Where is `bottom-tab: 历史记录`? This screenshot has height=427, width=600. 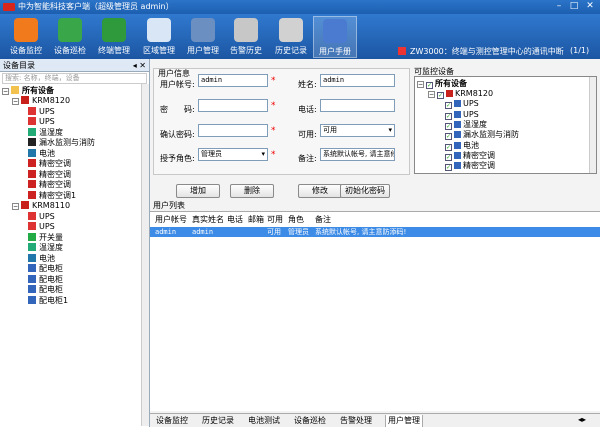 bottom-tab: 历史记录 is located at coordinates (218, 421).